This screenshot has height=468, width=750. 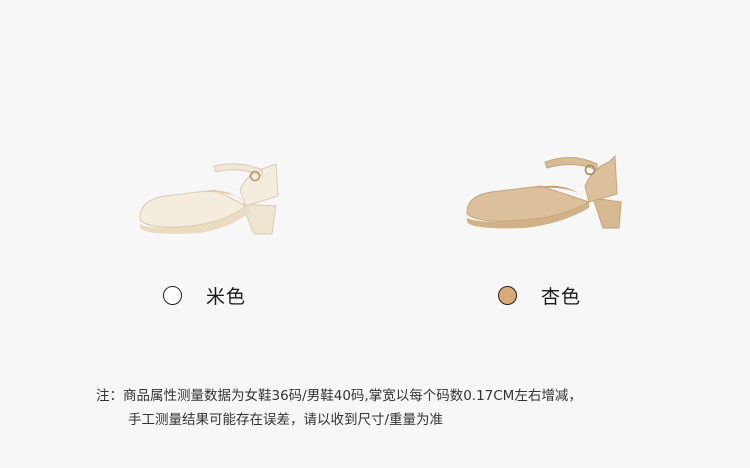 I want to click on color-option-beige: 米色, so click(x=204, y=295).